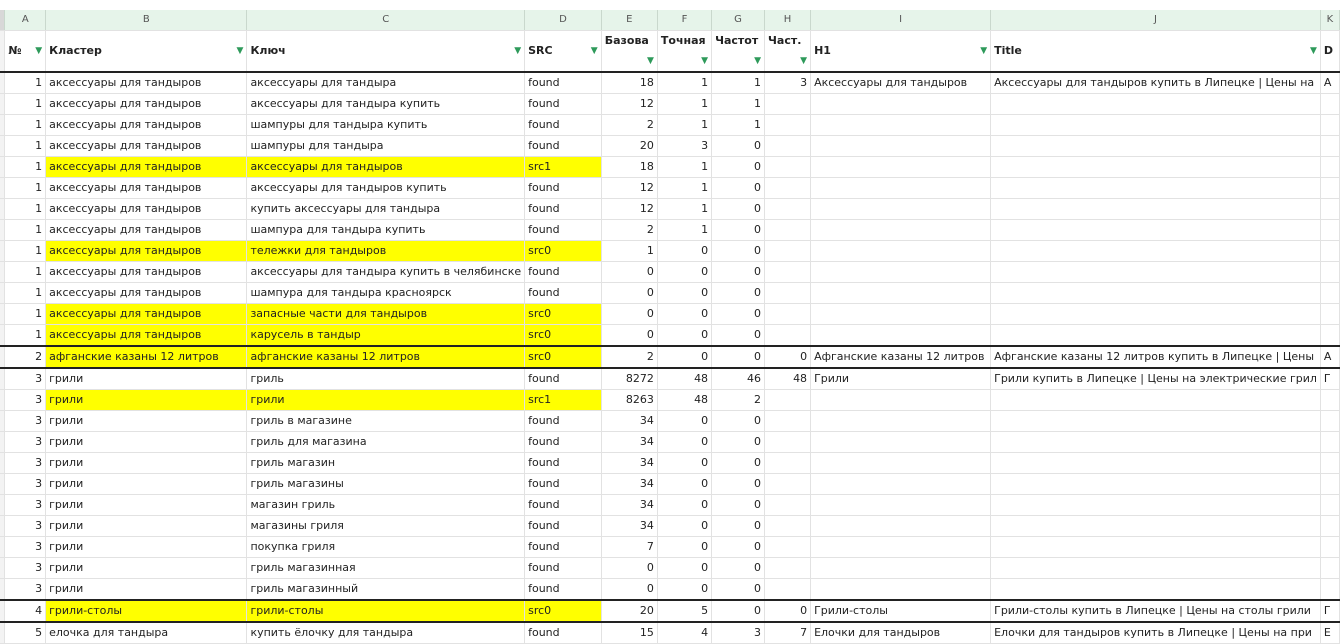  Describe the element at coordinates (146, 357) in the screenshot. I see `cell-cluster: афганские казаны 12 литров` at that location.